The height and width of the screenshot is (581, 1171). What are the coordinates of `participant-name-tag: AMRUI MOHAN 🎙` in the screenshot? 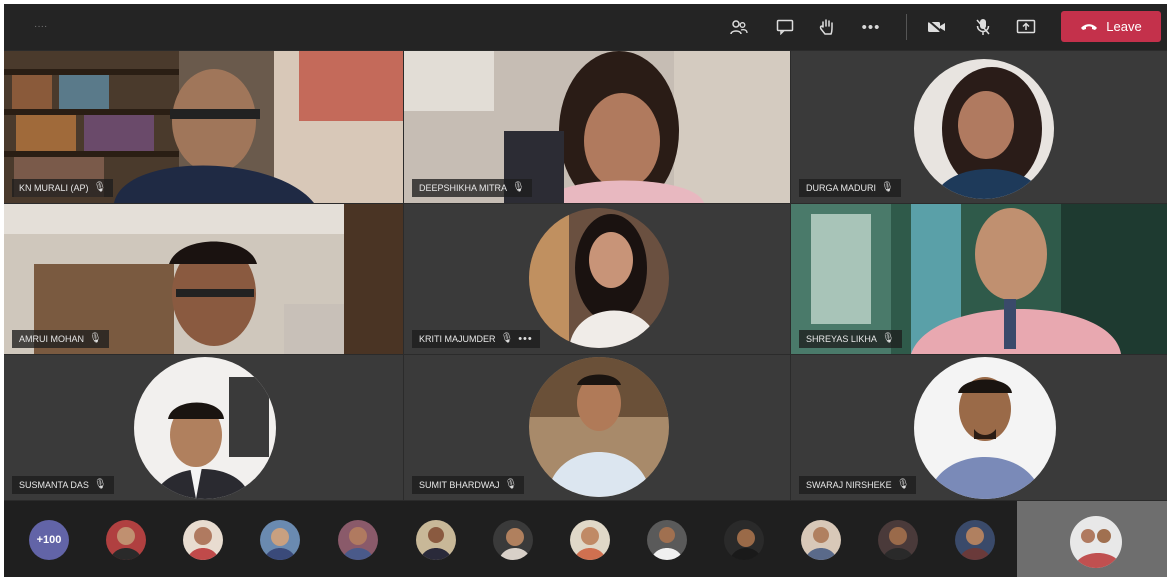 It's located at (60, 339).